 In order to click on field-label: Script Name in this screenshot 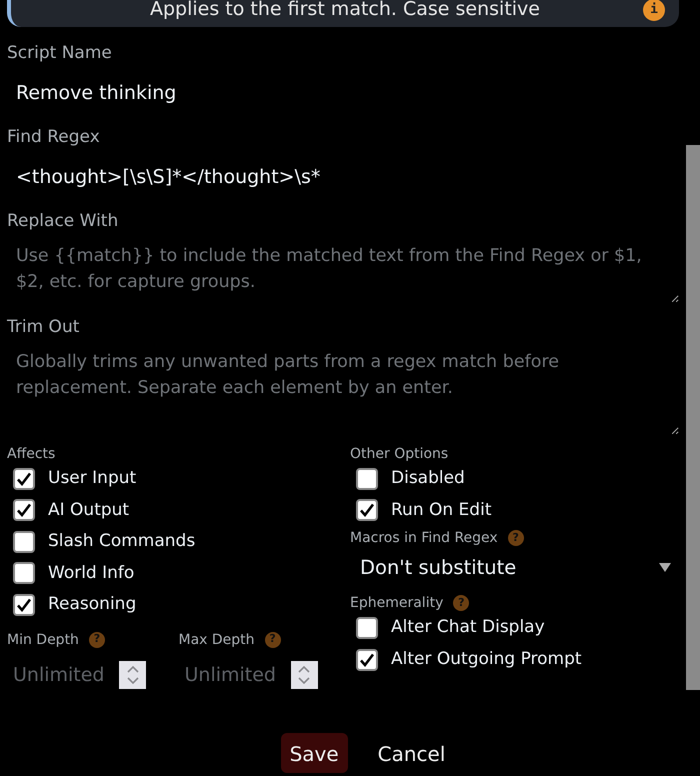, I will do `click(60, 53)`.